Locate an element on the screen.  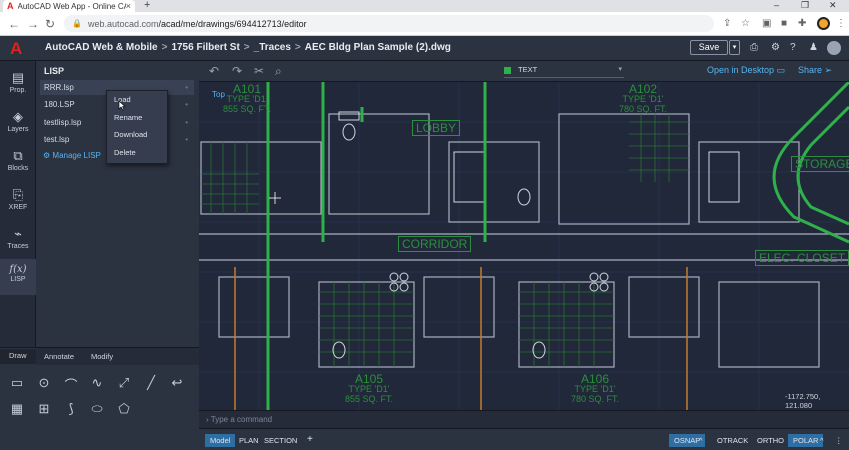
ortho-toggle: ORTHO is located at coordinates (770, 440).